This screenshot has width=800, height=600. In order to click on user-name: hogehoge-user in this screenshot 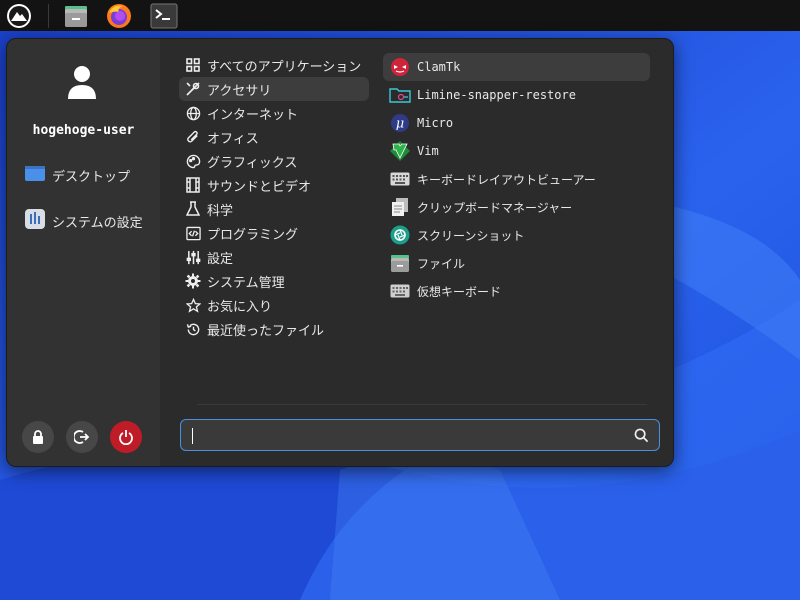, I will do `click(83, 130)`.